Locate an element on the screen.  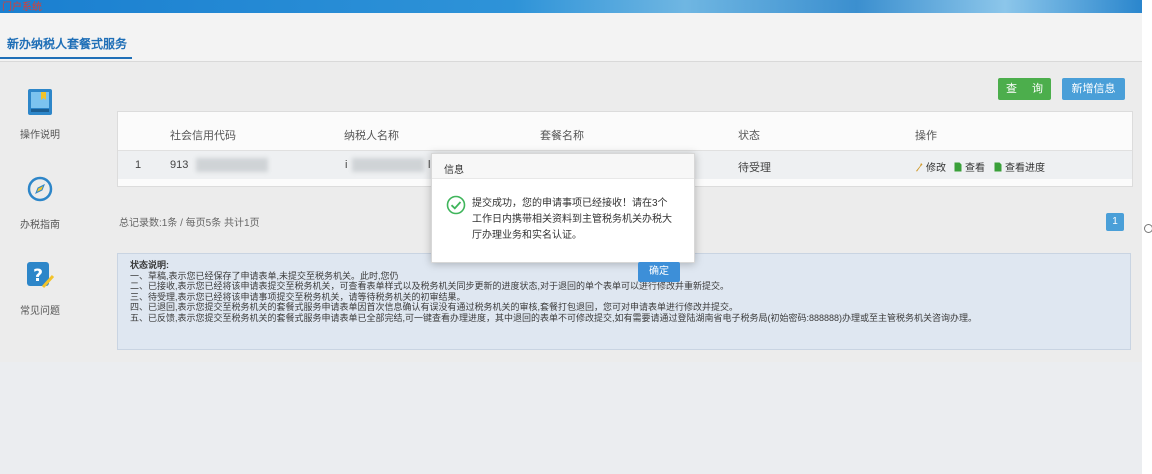
redacted-taxpayer-name is located at coordinates (388, 165).